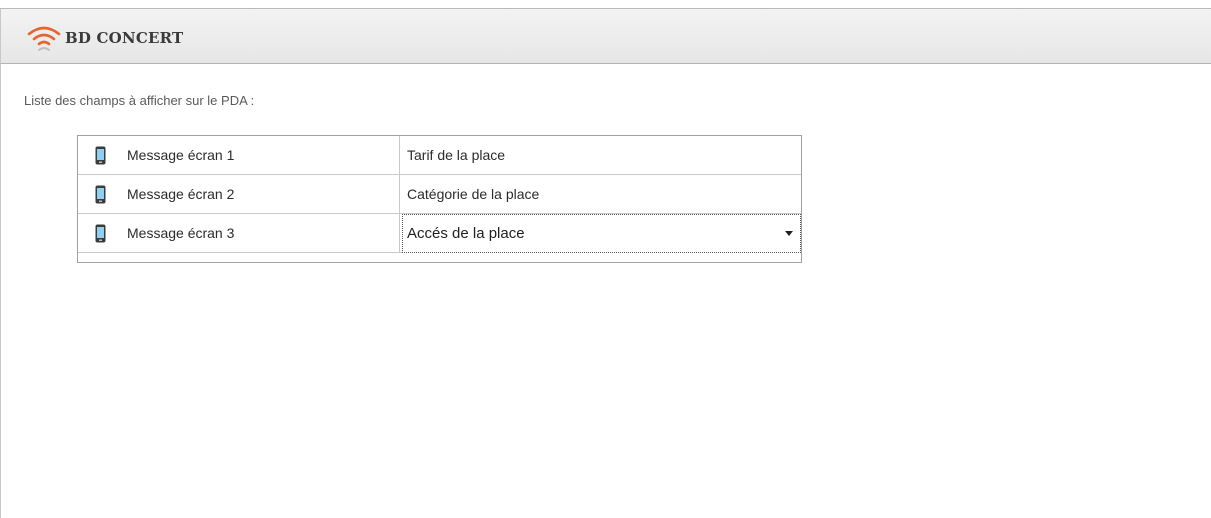  I want to click on dropdown-arrow-icon, so click(789, 233).